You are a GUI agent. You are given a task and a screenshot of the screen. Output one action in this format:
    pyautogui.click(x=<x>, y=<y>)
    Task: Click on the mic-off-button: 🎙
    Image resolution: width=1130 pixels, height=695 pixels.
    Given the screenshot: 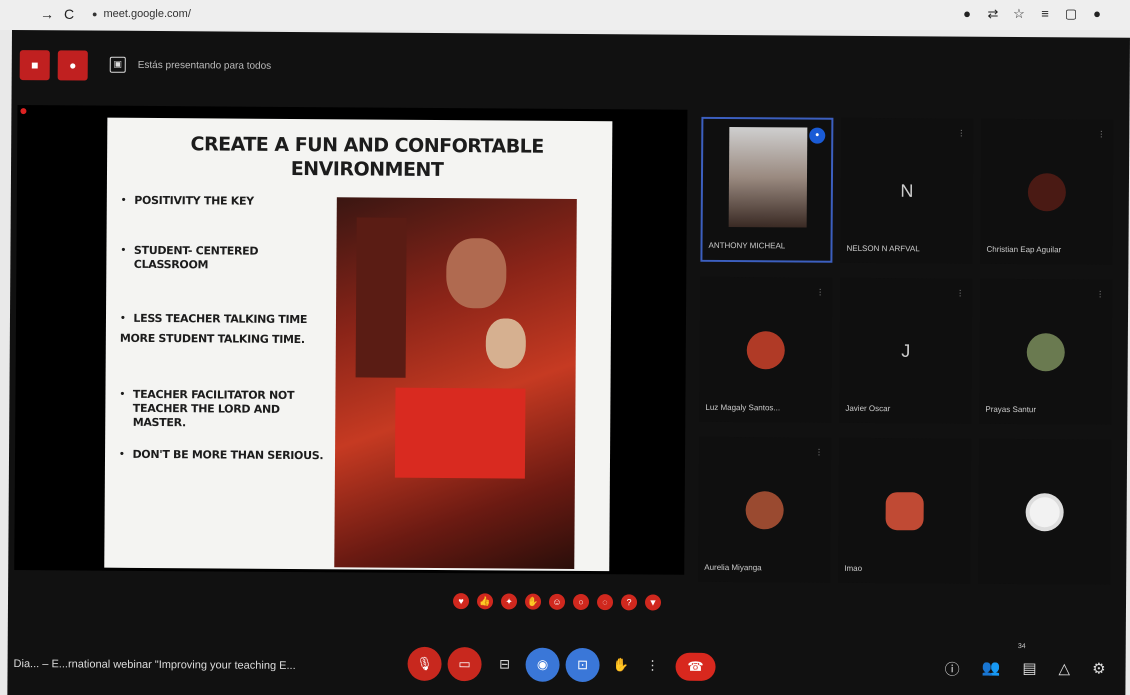 What is the action you would take?
    pyautogui.click(x=424, y=664)
    